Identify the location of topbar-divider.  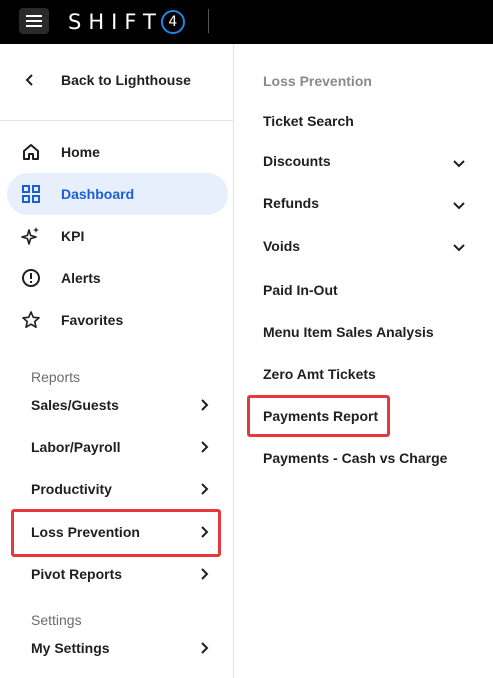
(208, 21).